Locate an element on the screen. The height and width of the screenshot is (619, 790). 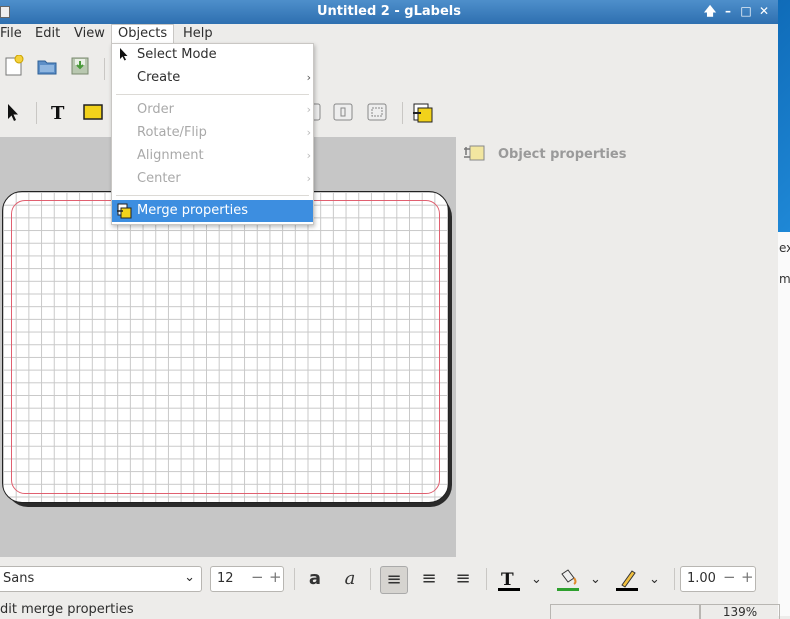
menu-item-create: Create › is located at coordinates (212, 78).